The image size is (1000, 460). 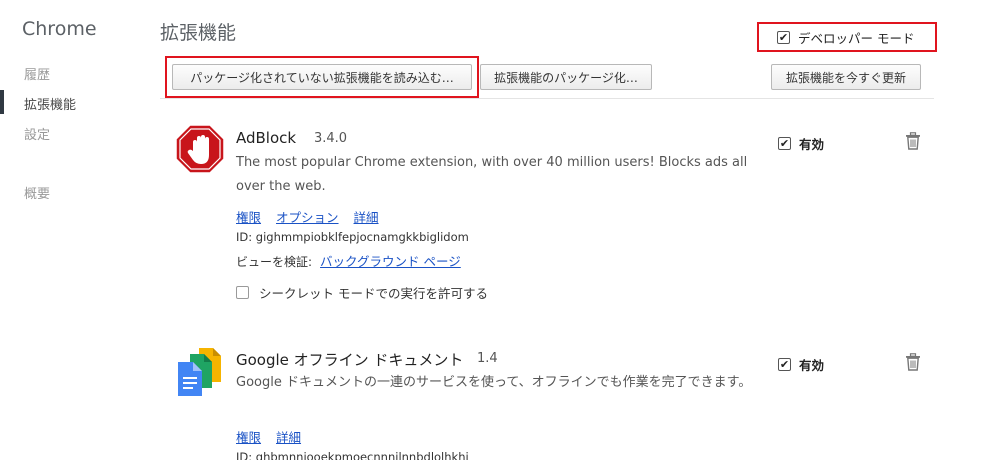 What do you see at coordinates (50, 103) in the screenshot?
I see `sidebar-item-extensions: 拡張機能` at bounding box center [50, 103].